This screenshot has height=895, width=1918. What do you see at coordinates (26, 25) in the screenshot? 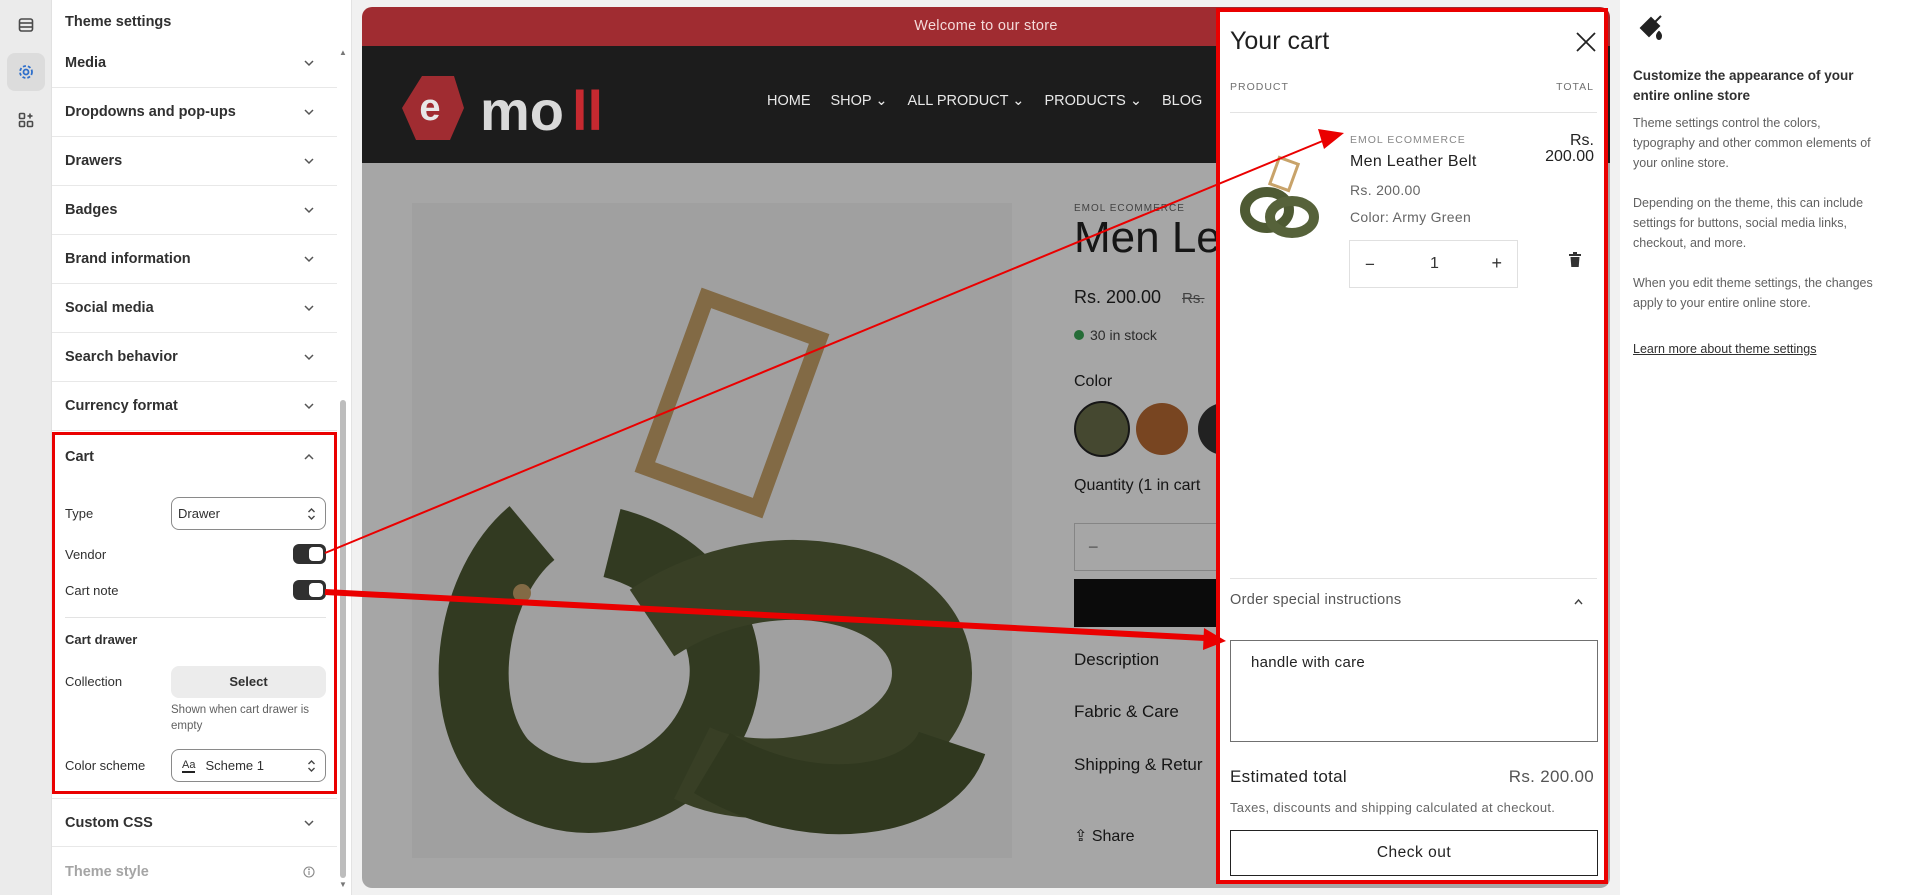
I see `sections-icon` at bounding box center [26, 25].